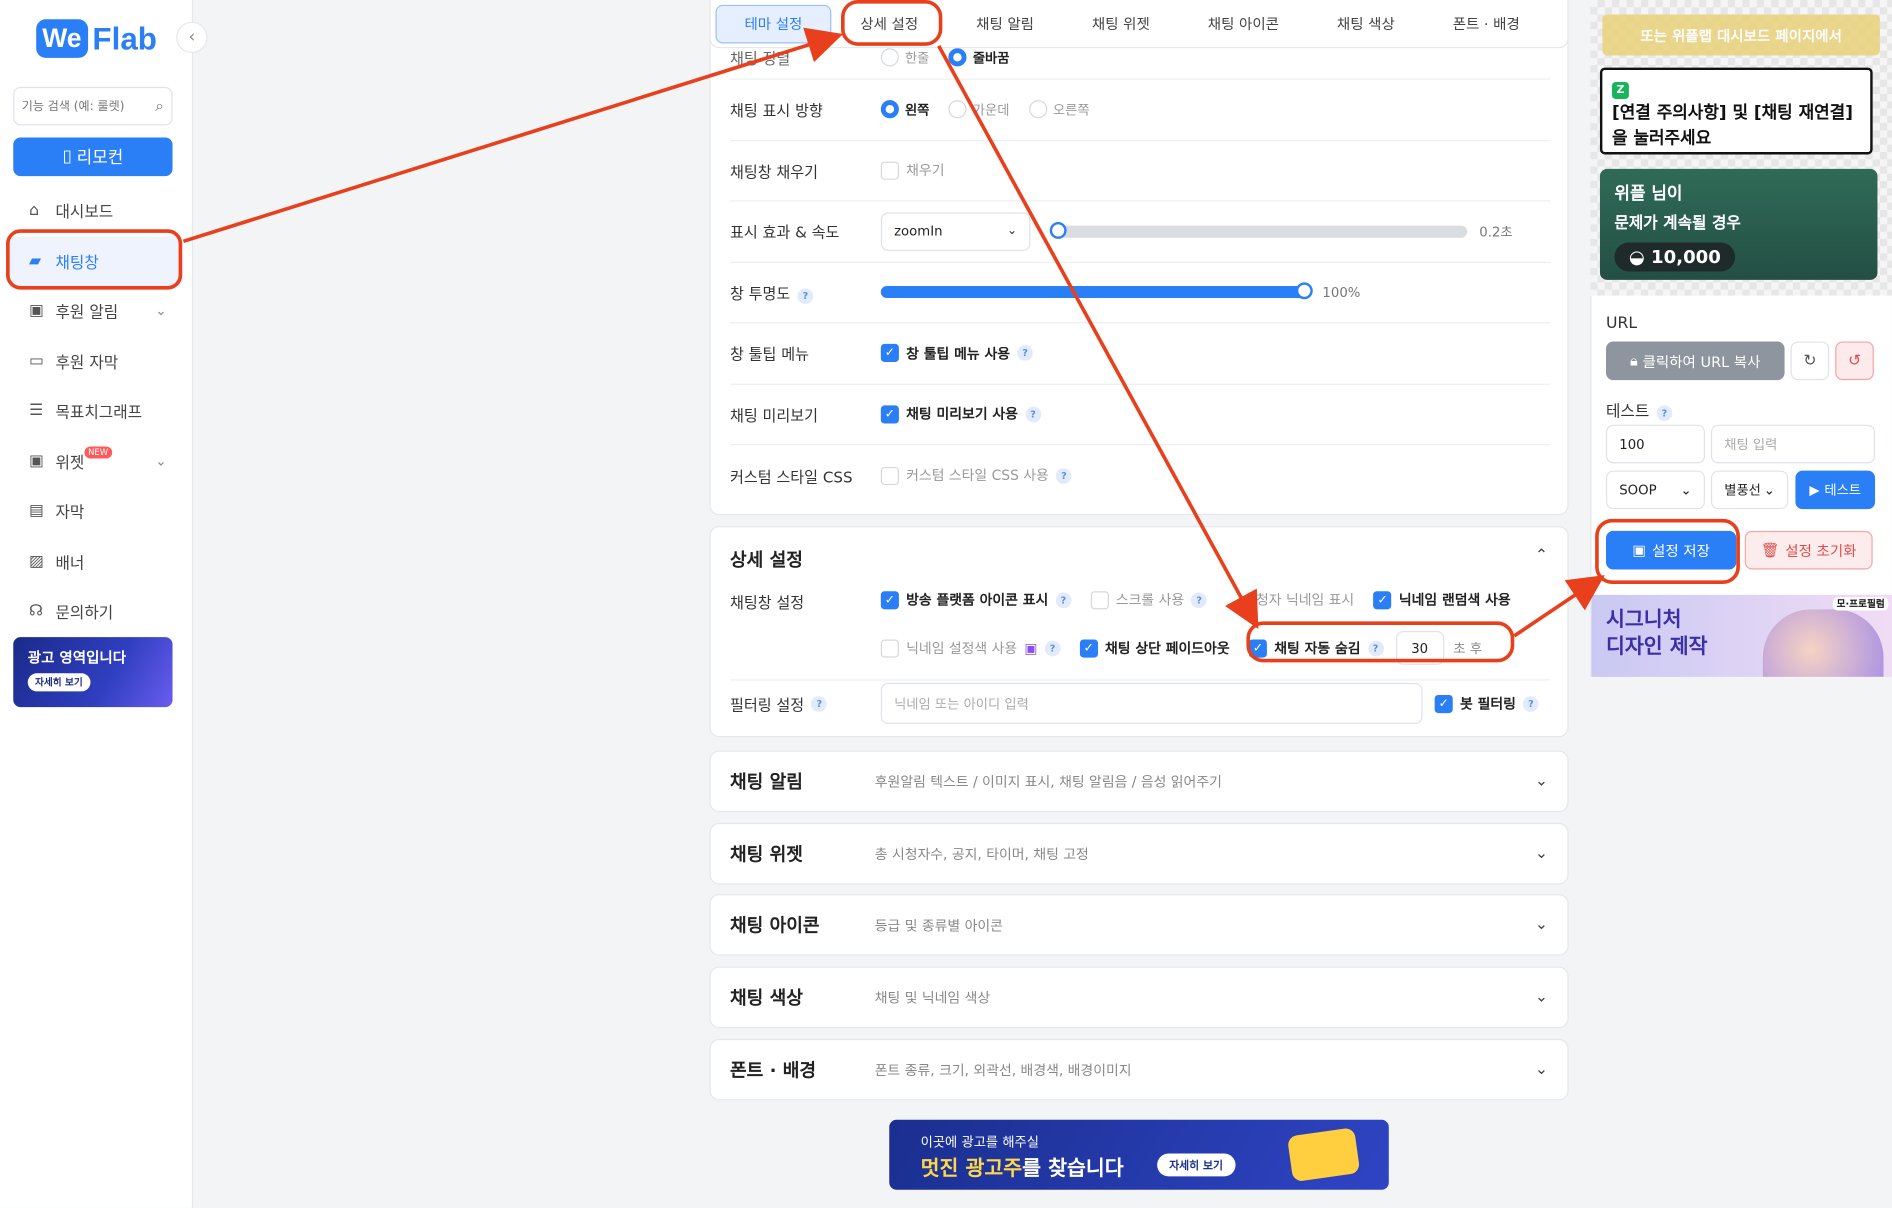  I want to click on weflab-logo: We Flab, so click(96, 38).